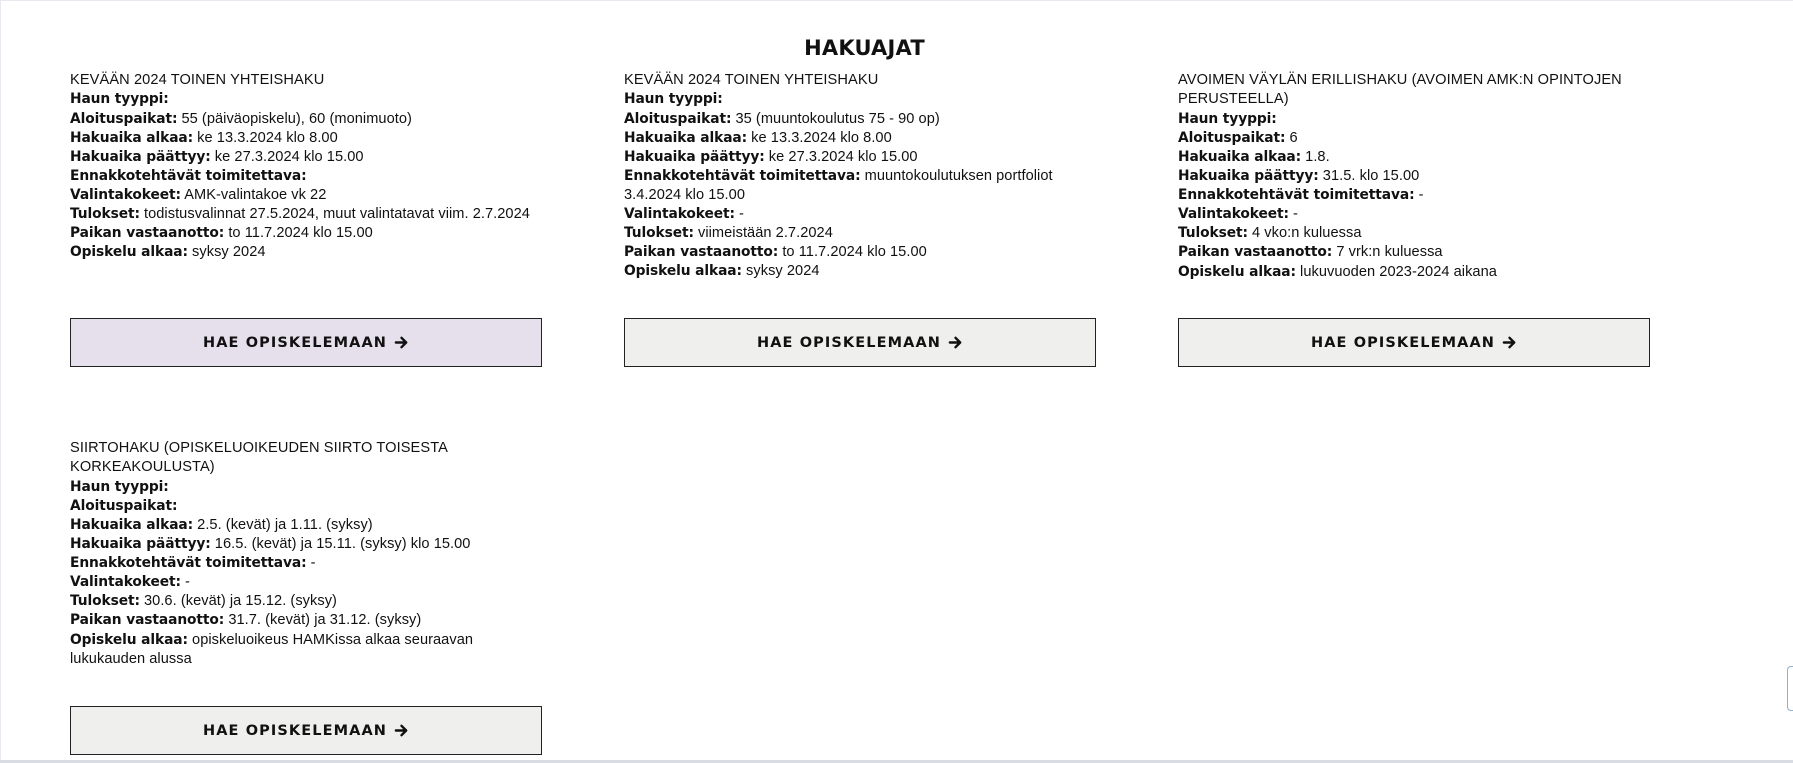 The image size is (1793, 763). I want to click on field-value: 1.8., so click(1317, 157).